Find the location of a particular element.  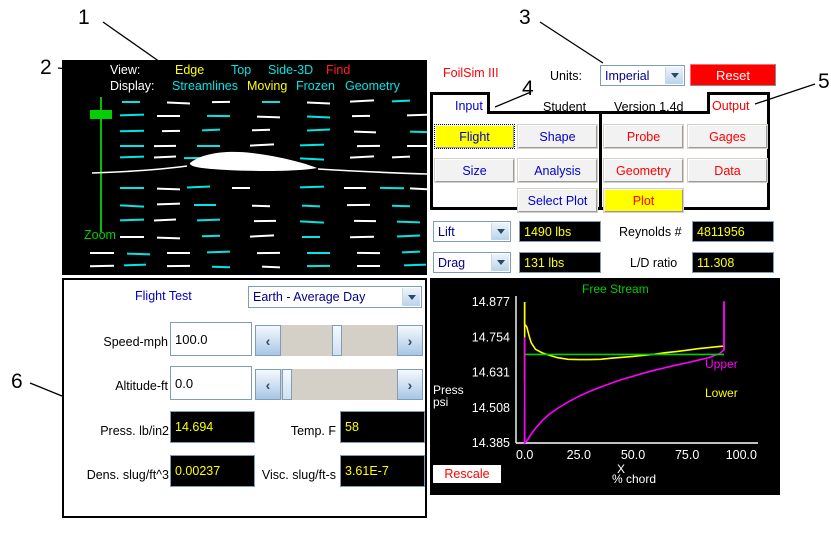

output-panel-top-edge is located at coordinates (656, 112).